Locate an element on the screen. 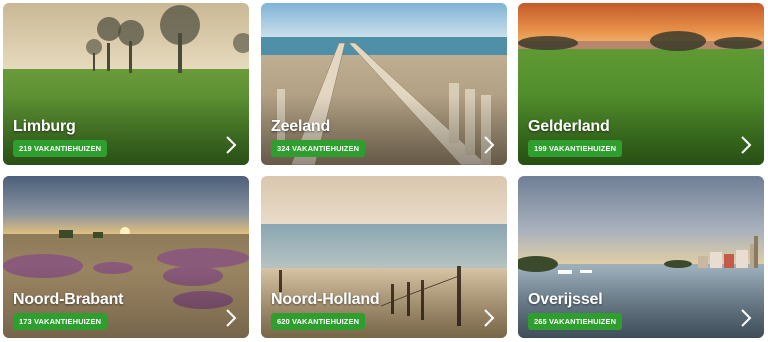 Image resolution: width=768 pixels, height=342 pixels. listing-count-badge: 620 VAKANTIEHUIZEN is located at coordinates (318, 321).